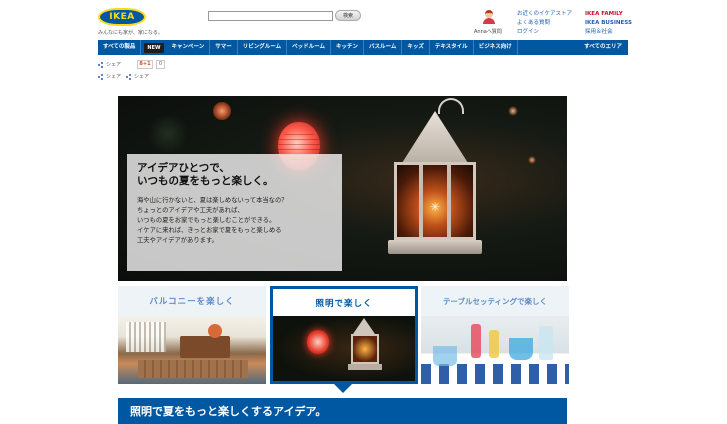 Image resolution: width=727 pixels, height=424 pixels. What do you see at coordinates (347, 47) in the screenshot?
I see `nav-kitchen: キッチン` at bounding box center [347, 47].